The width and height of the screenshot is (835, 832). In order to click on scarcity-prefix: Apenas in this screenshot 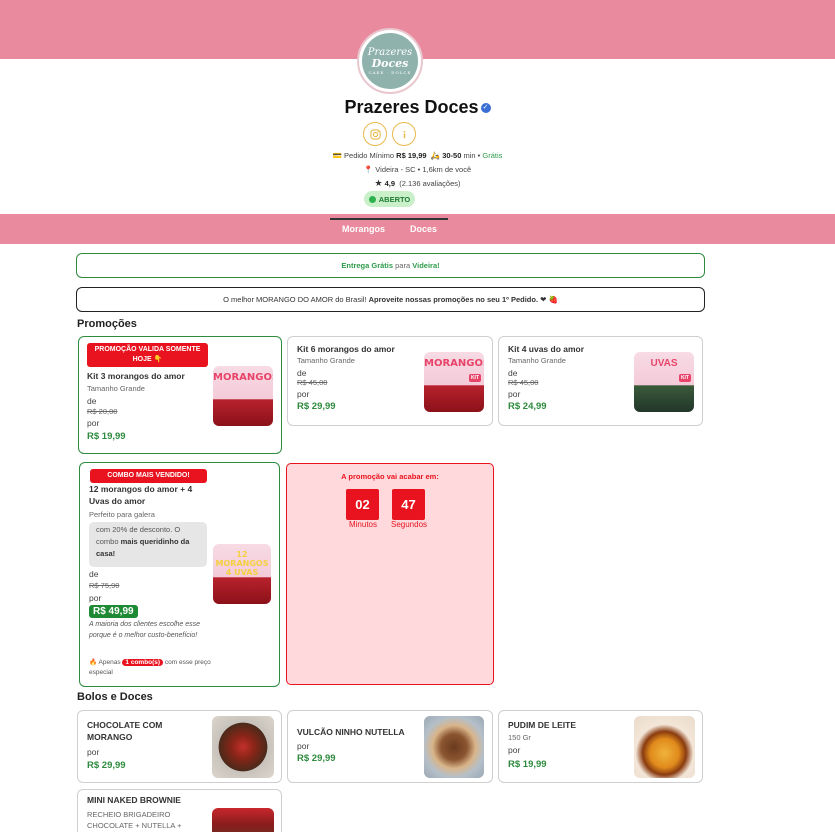, I will do `click(109, 662)`.